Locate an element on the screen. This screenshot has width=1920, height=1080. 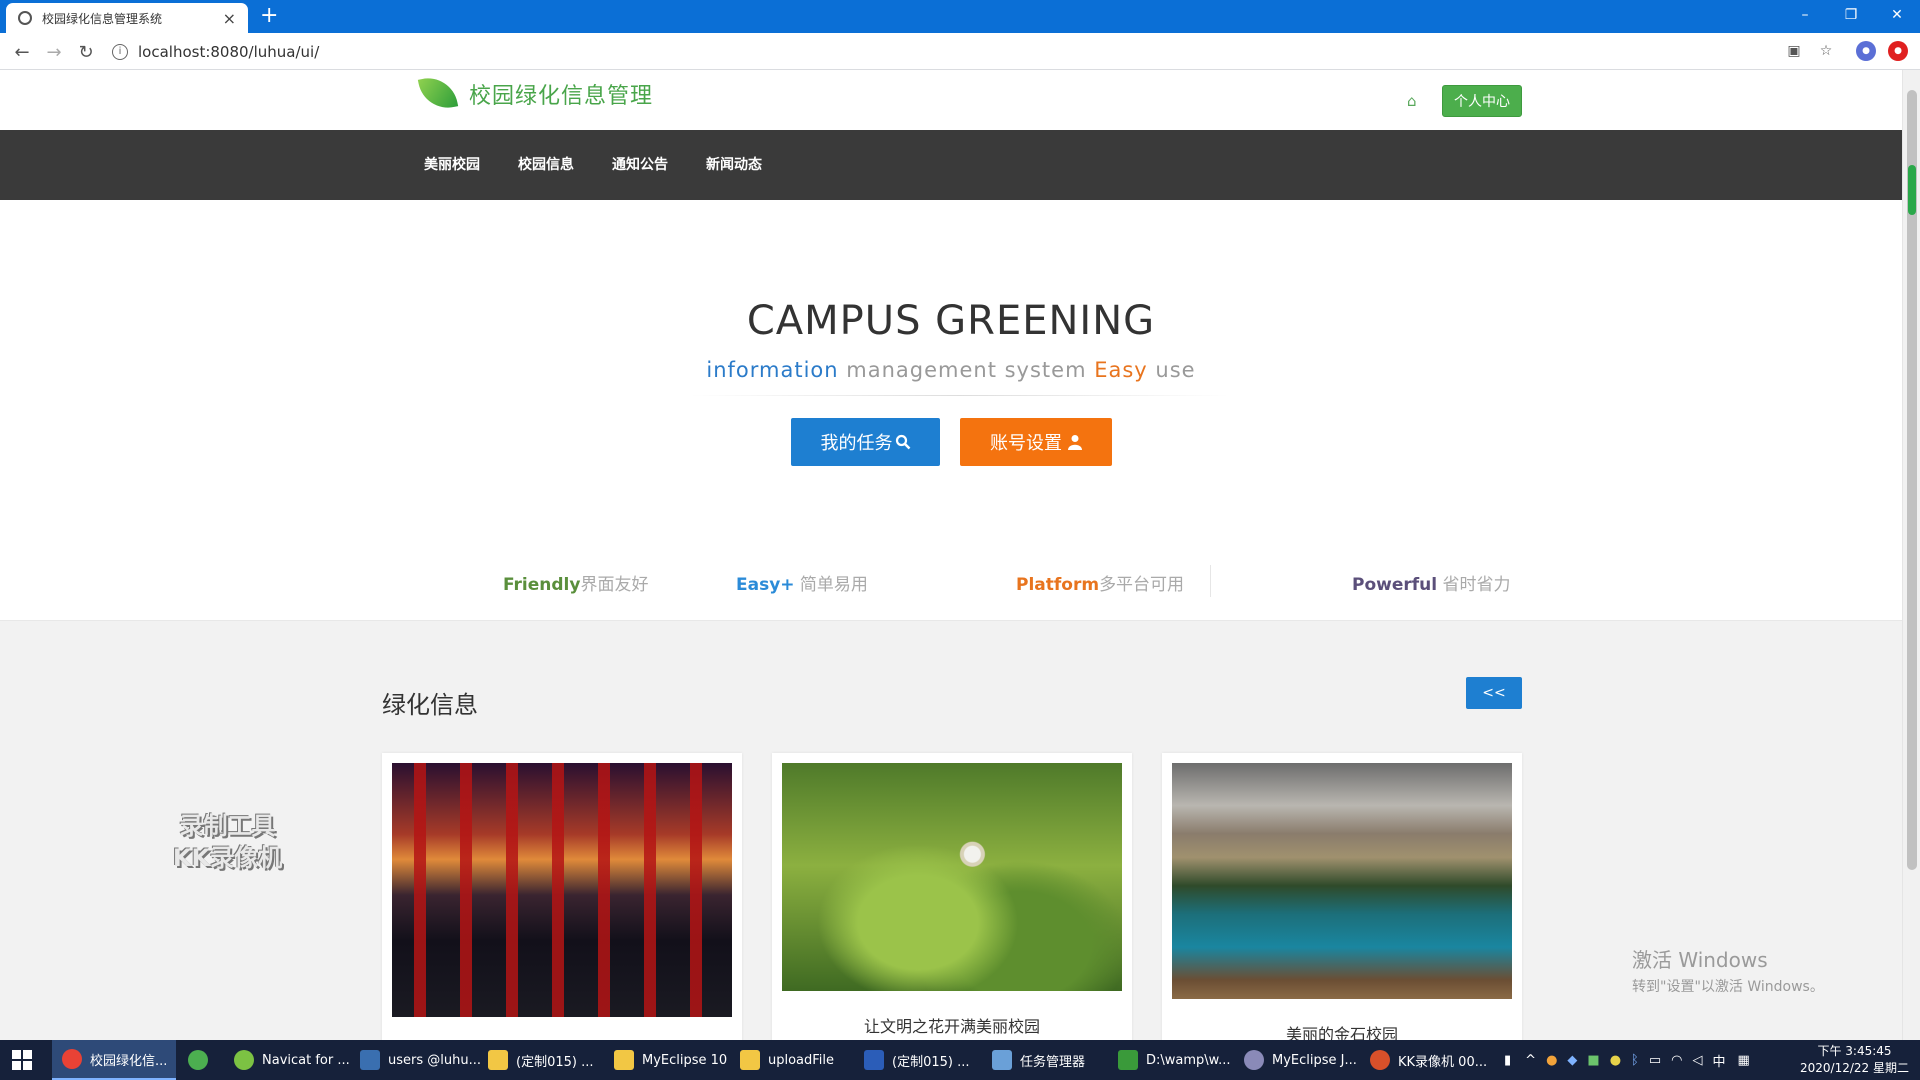
section-prev-button: << is located at coordinates (1494, 693).